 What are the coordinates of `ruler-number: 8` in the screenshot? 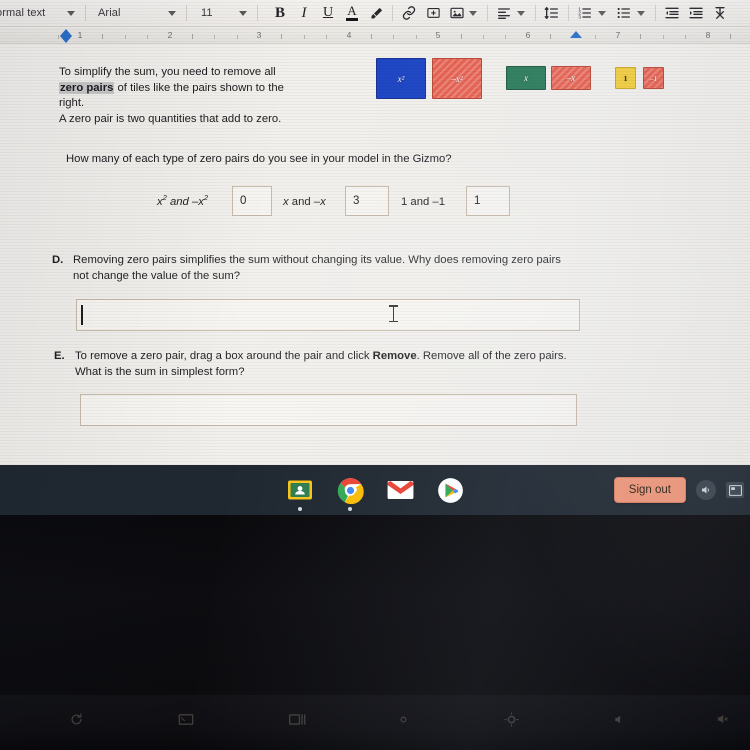 It's located at (708, 35).